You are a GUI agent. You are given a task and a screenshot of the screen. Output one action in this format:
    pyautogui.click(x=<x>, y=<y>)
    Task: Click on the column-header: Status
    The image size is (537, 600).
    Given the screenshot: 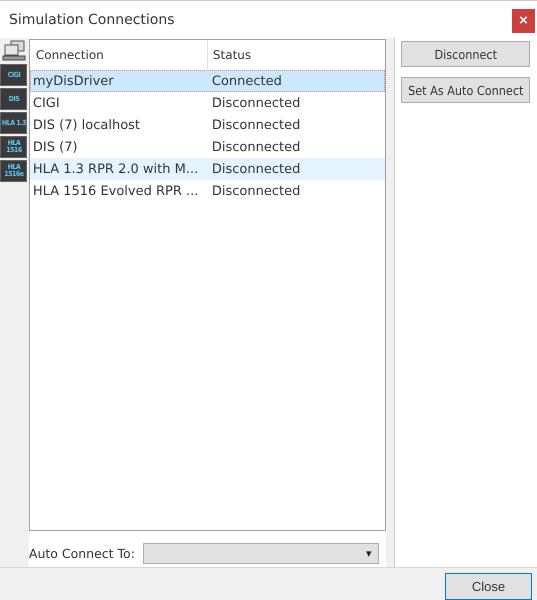 What is the action you would take?
    pyautogui.click(x=230, y=55)
    